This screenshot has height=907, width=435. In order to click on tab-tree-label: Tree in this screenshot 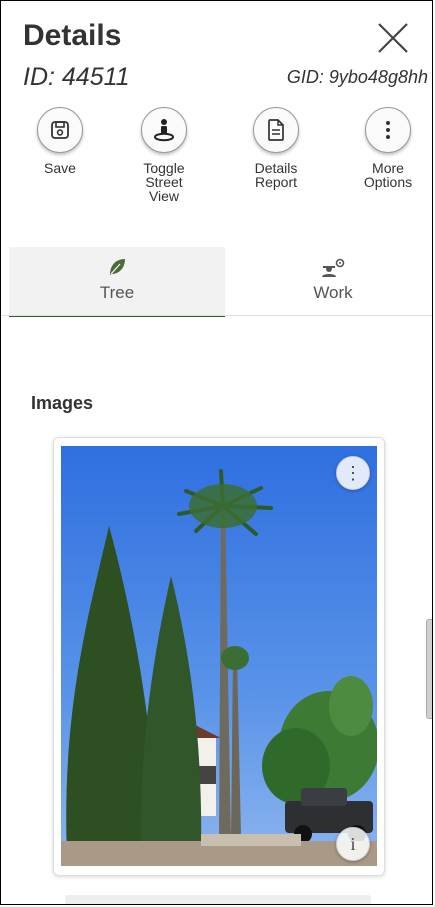, I will do `click(117, 292)`.